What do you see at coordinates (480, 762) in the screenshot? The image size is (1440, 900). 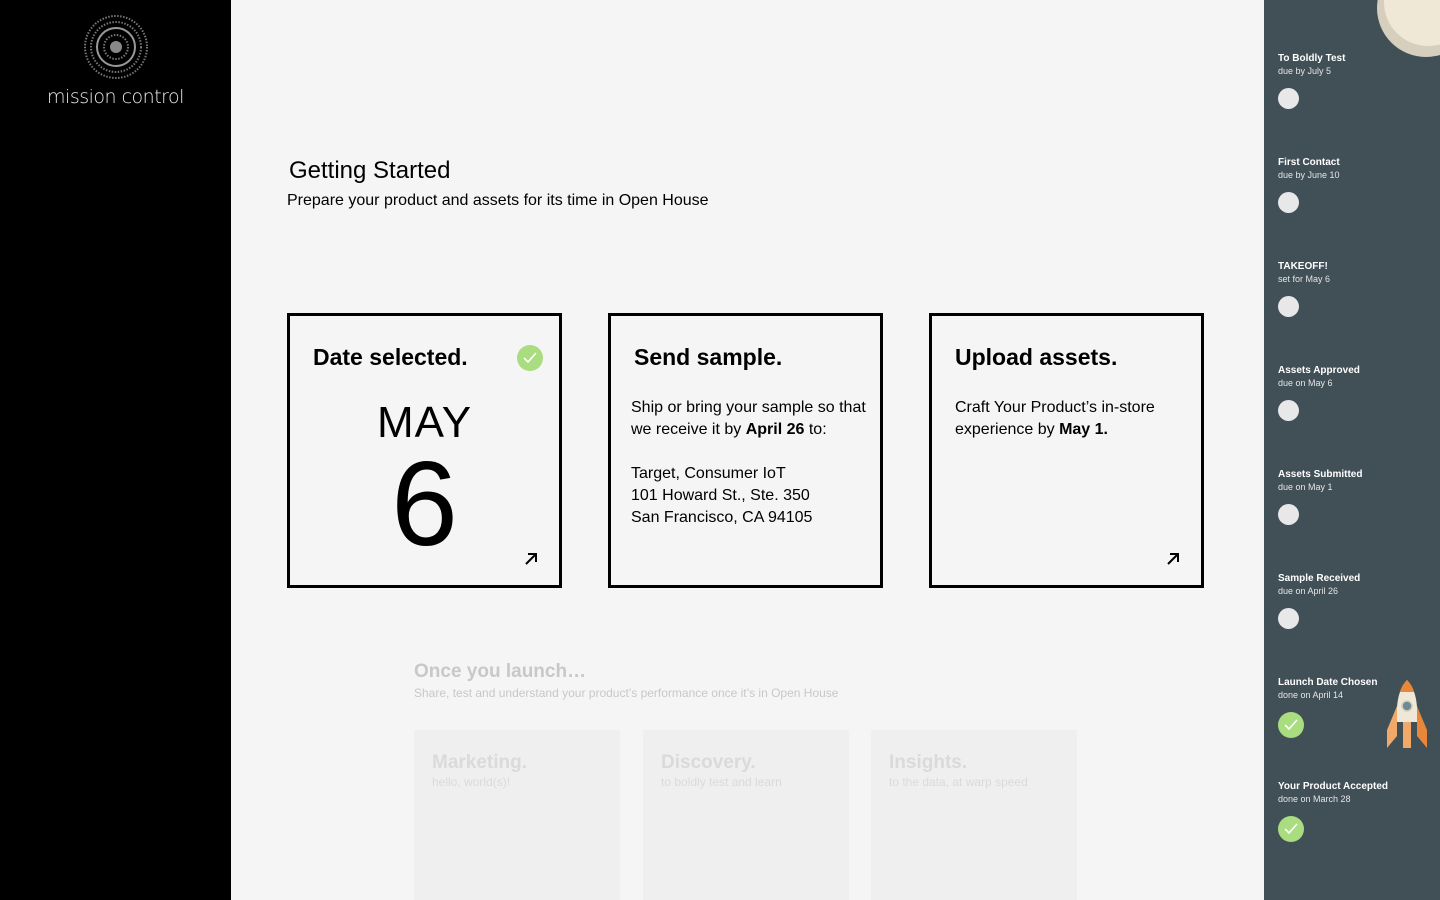 I see `card-title: Marketing.` at bounding box center [480, 762].